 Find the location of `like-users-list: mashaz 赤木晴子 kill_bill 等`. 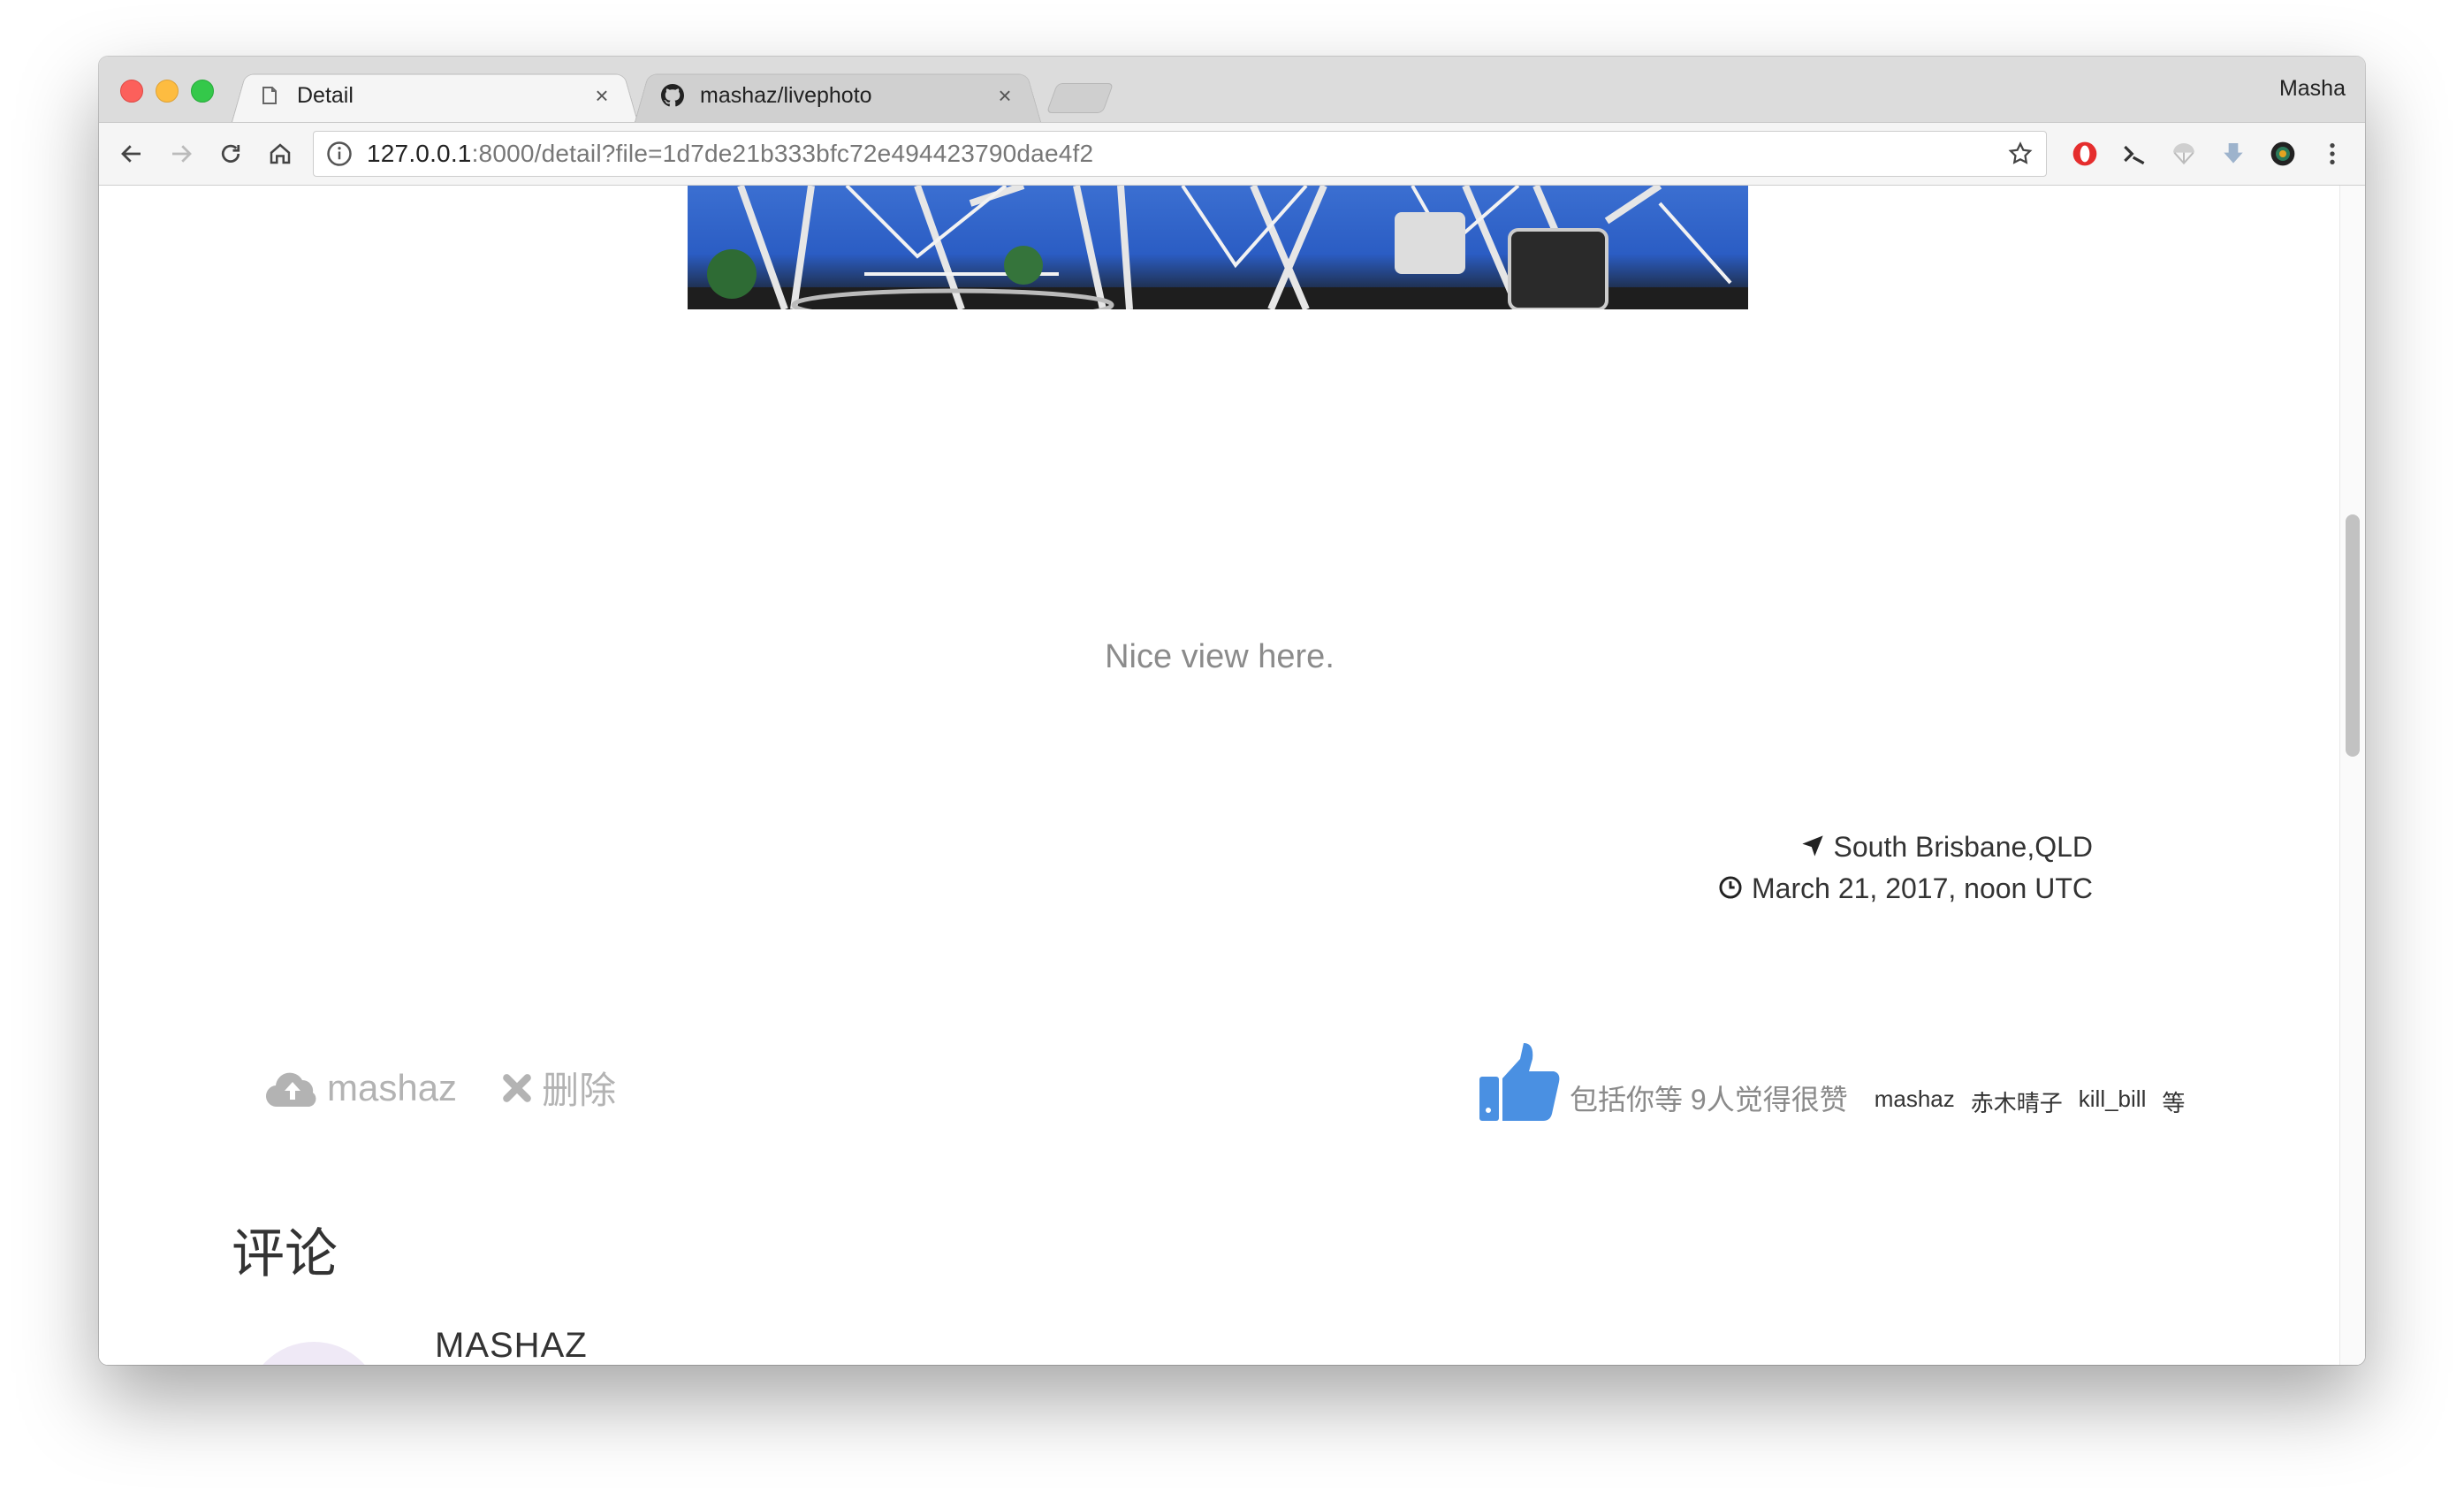

like-users-list: mashaz 赤木晴子 kill_bill 等 is located at coordinates (2039, 1101).